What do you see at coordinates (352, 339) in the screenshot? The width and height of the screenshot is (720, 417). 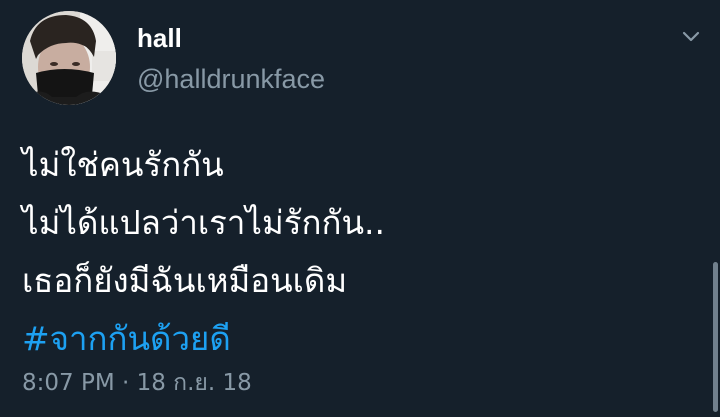 I see `hashtag-link: #จากกันด้วยดี` at bounding box center [352, 339].